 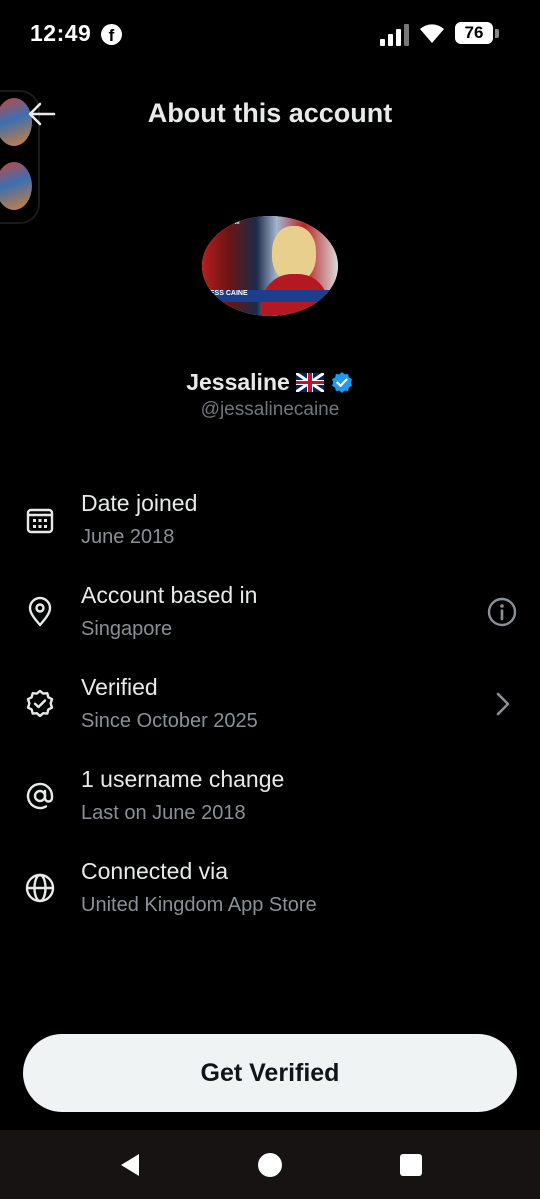 I want to click on status-bar: 12:49 f 76, so click(x=270, y=34).